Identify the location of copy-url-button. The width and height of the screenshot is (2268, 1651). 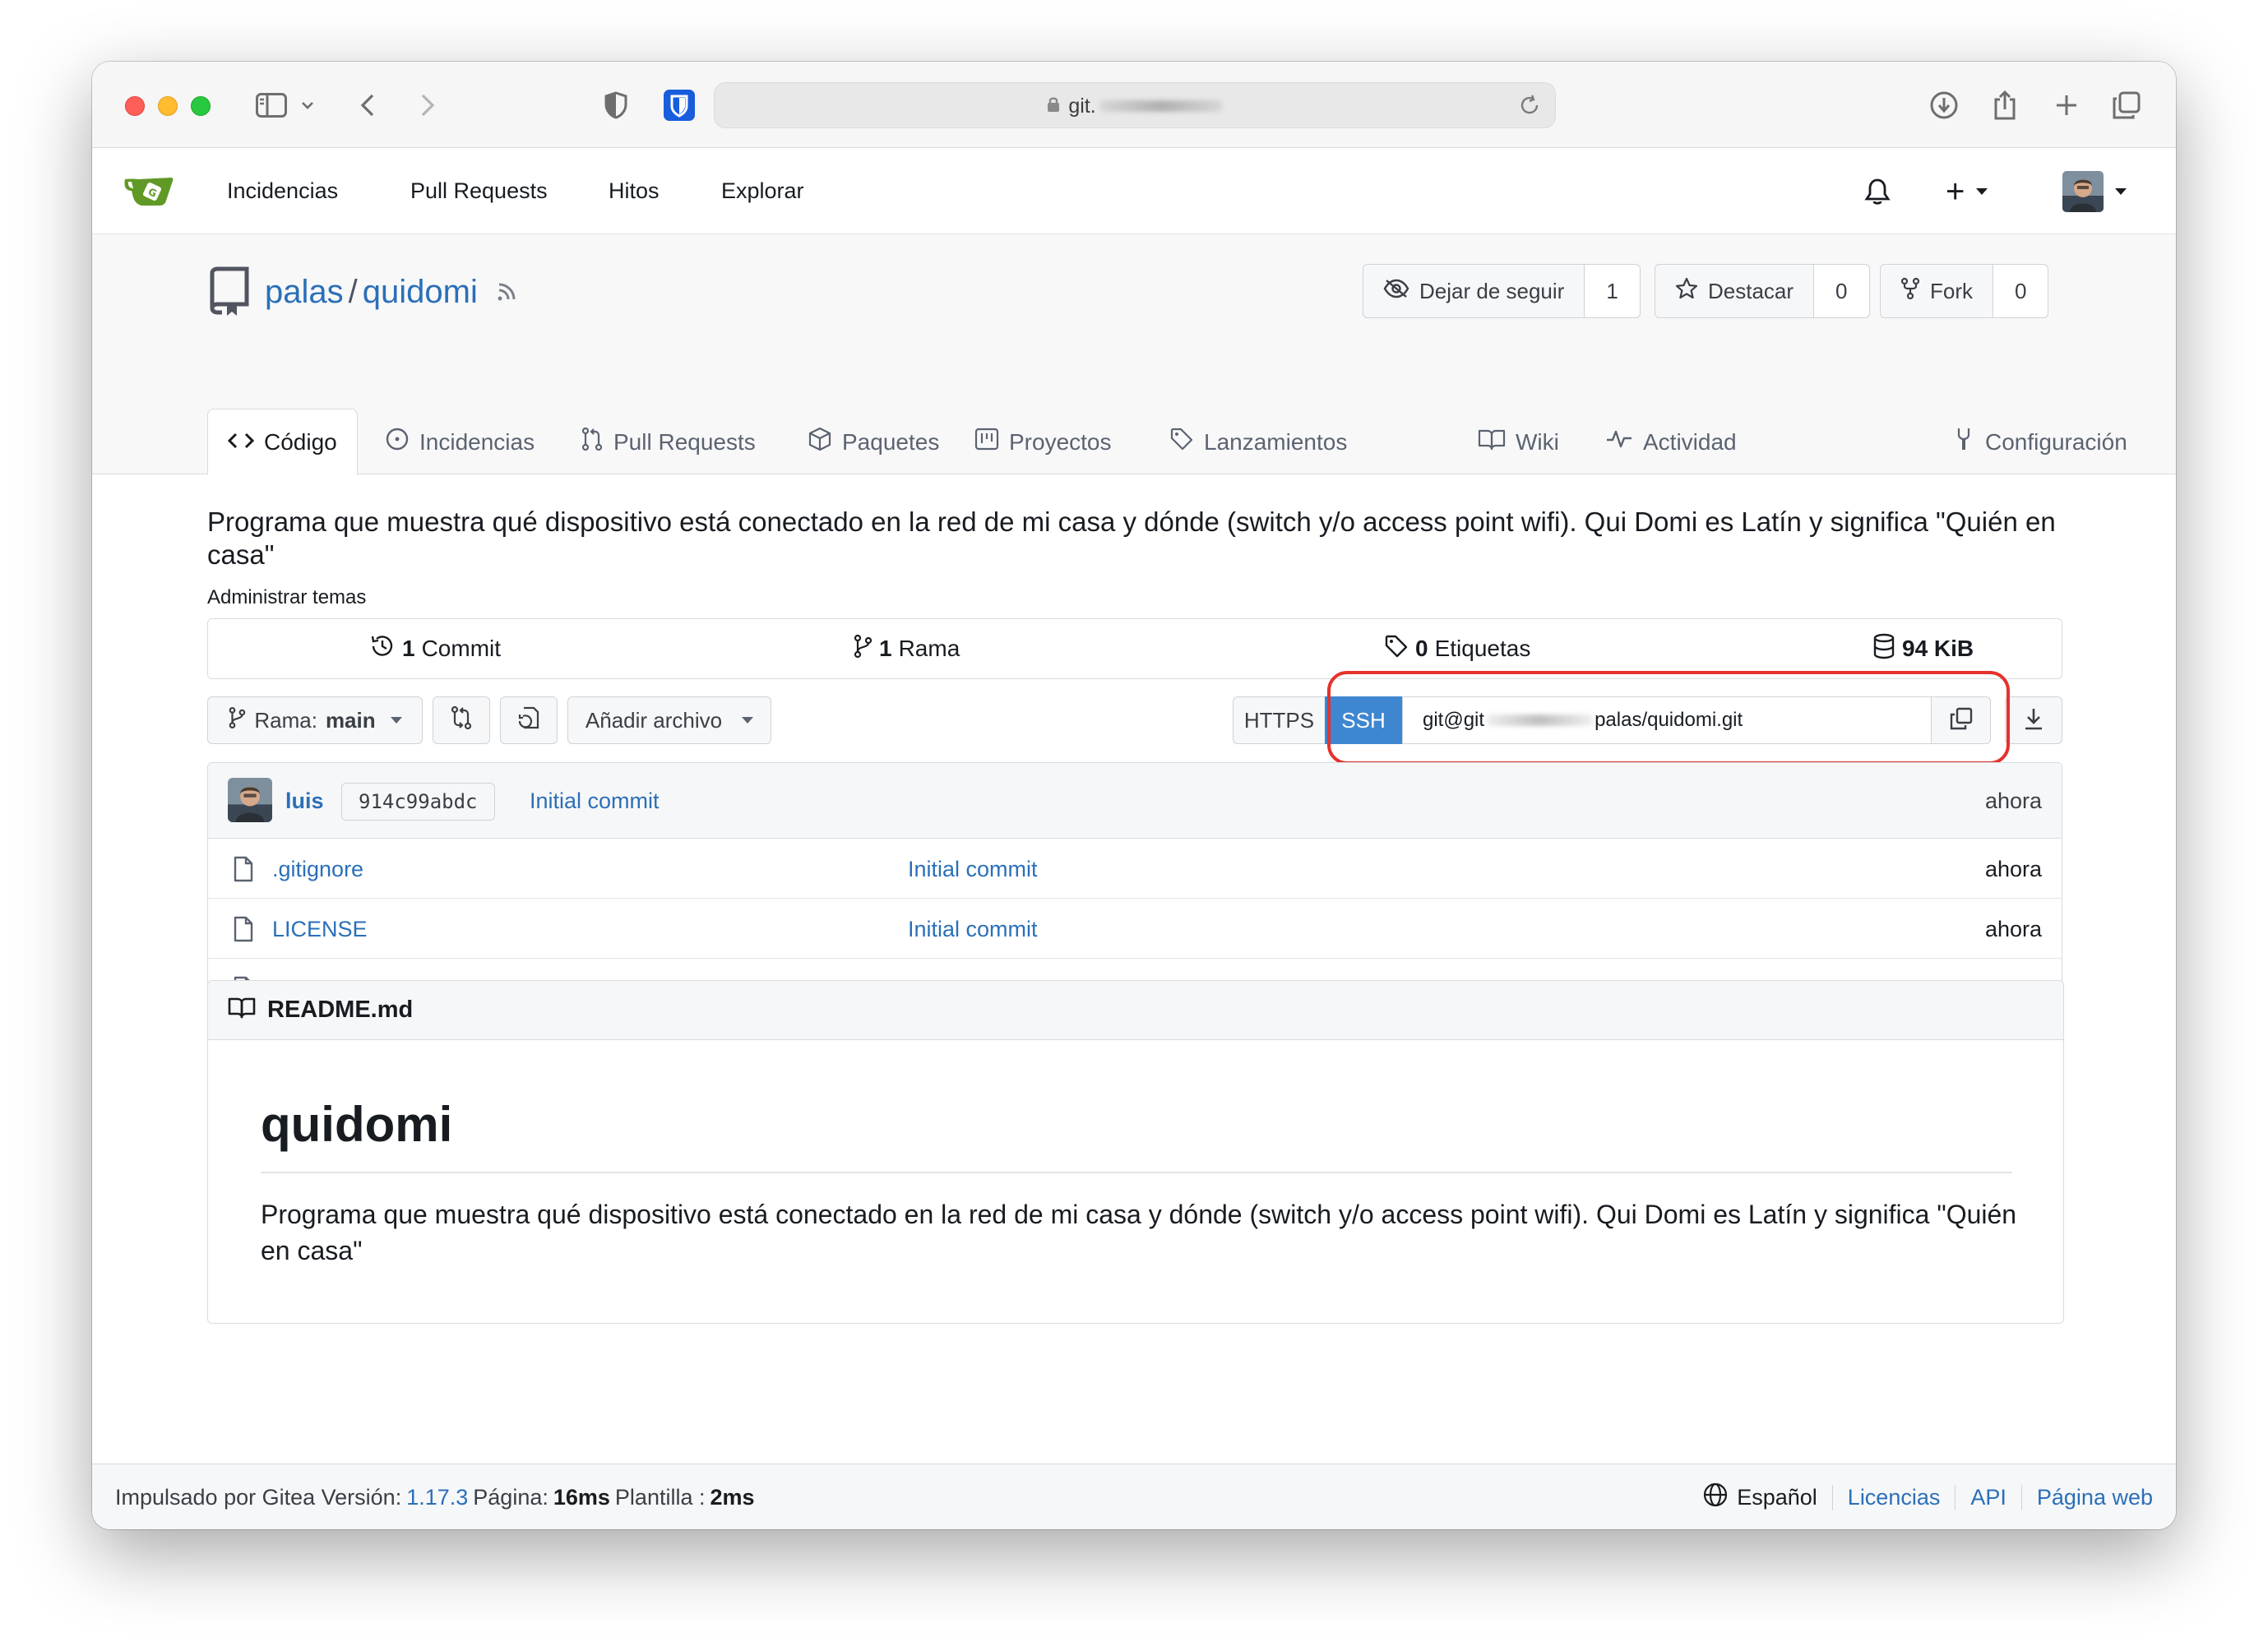
(1962, 720).